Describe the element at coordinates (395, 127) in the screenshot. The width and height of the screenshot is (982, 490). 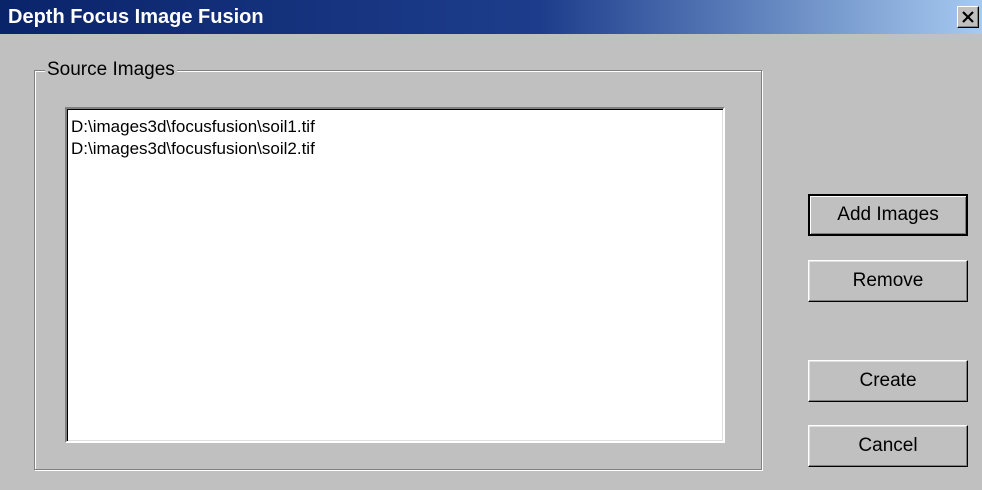
I see `list-item: D:\images3d\focusfusion\soil1.tif` at that location.